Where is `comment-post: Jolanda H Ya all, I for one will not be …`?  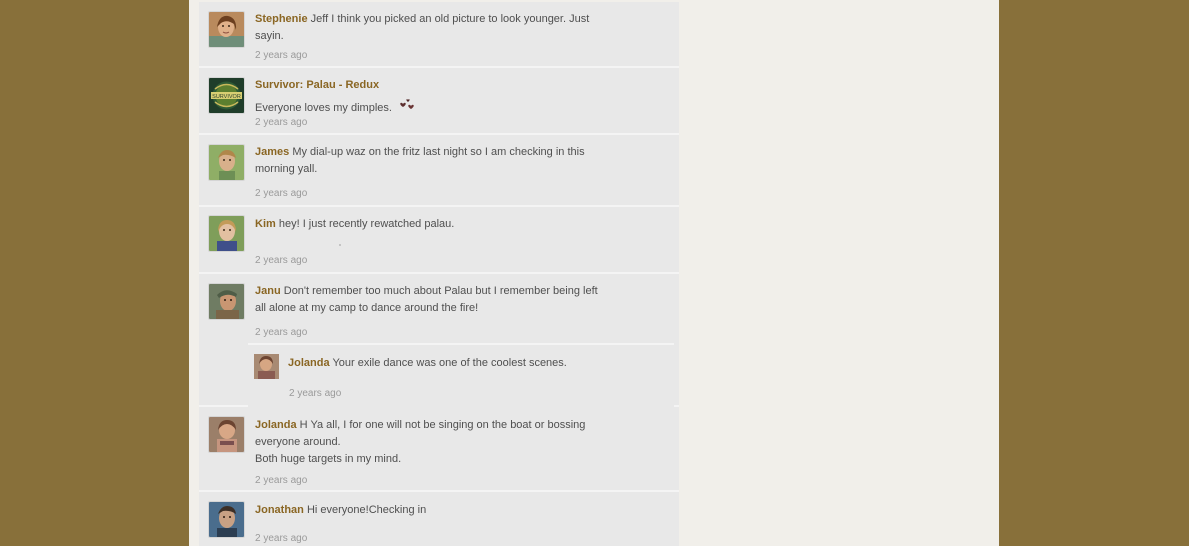 comment-post: Jolanda H Ya all, I for one will not be … is located at coordinates (439, 449).